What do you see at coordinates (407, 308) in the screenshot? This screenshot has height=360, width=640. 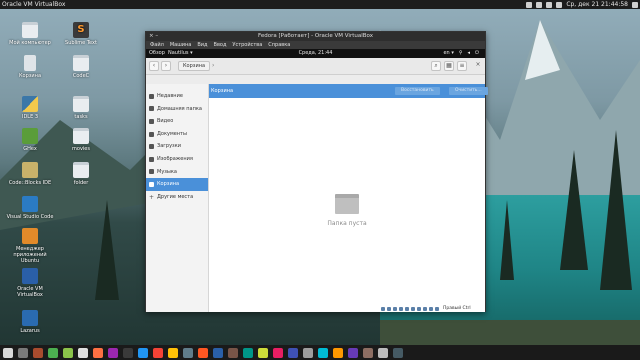 I see `usb-icon` at bounding box center [407, 308].